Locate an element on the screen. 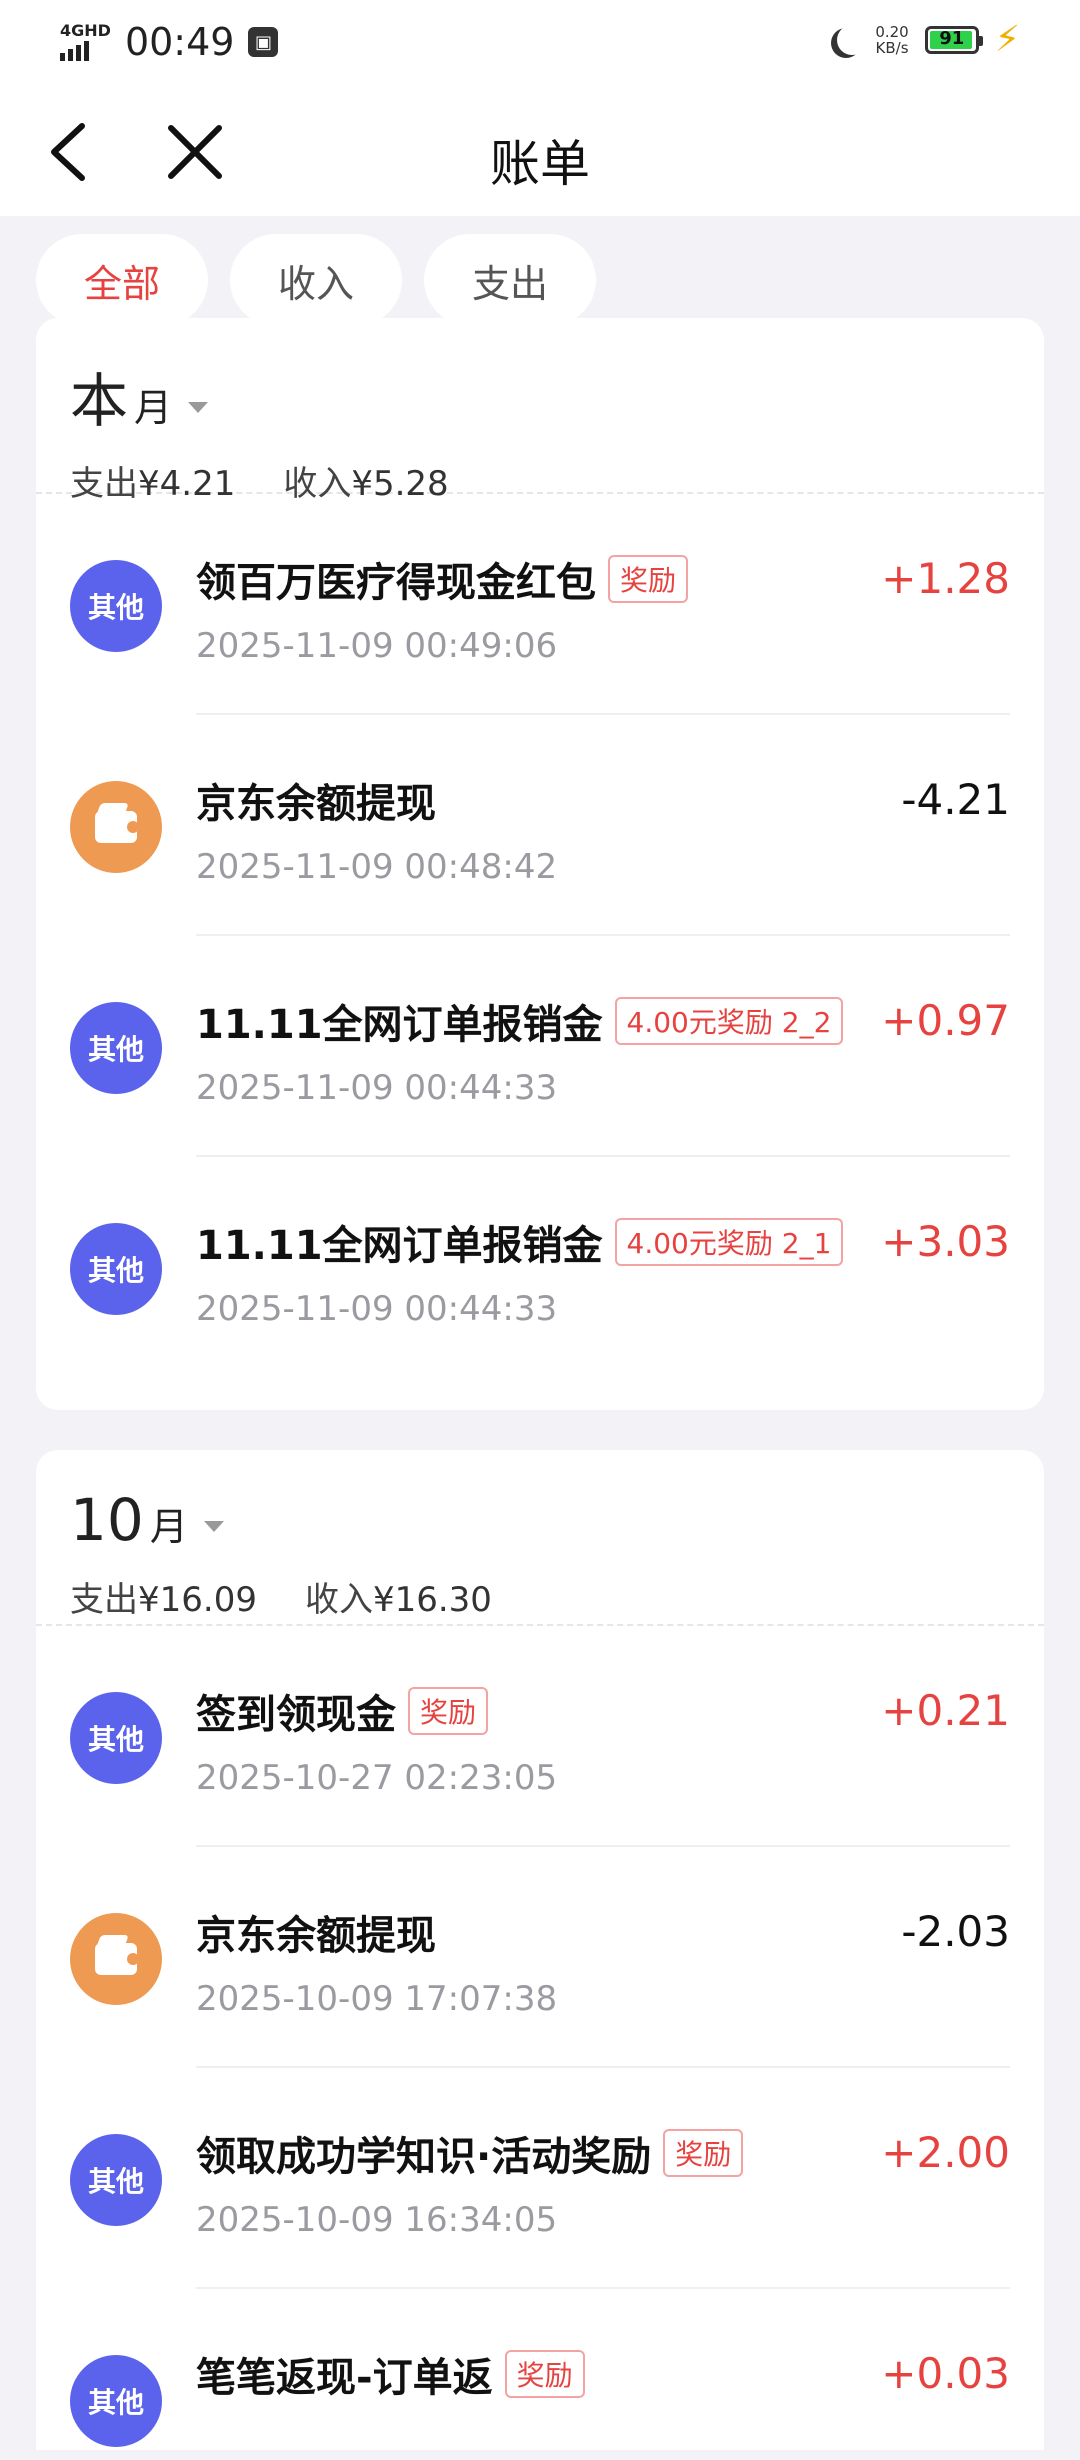 This screenshot has width=1080, height=2460. filter-expense: 支出 is located at coordinates (510, 280).